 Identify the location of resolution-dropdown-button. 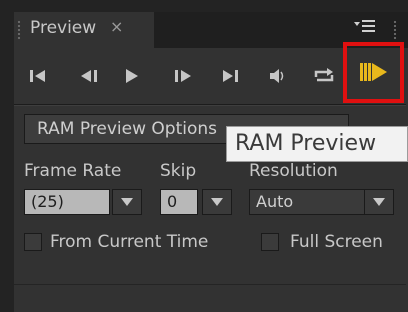
(379, 202).